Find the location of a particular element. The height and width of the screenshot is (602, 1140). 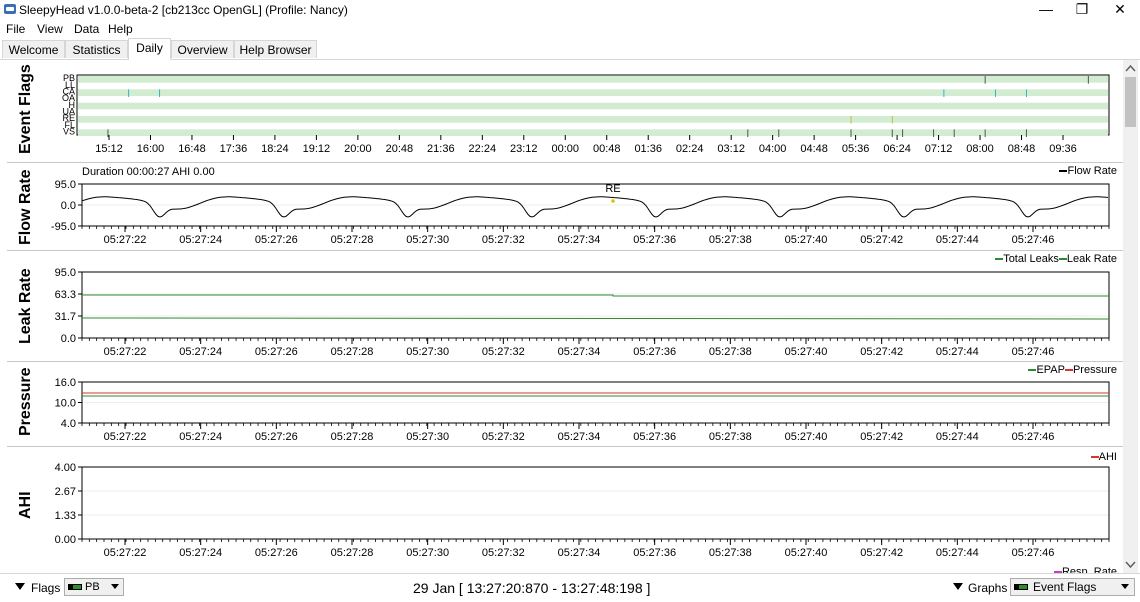

event-time-label: 00:00 is located at coordinates (565, 149).